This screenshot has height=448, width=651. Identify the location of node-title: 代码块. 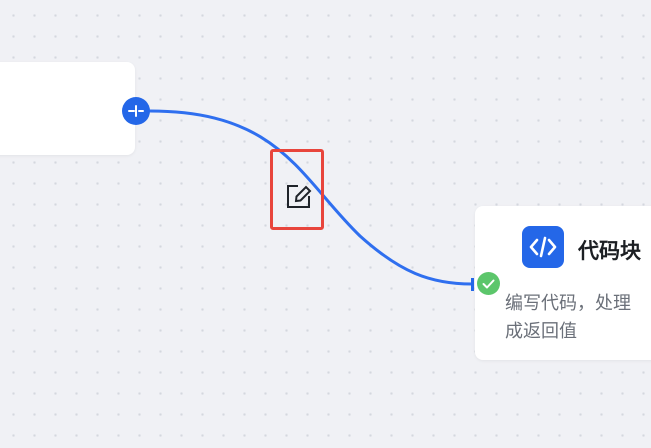
(609, 251).